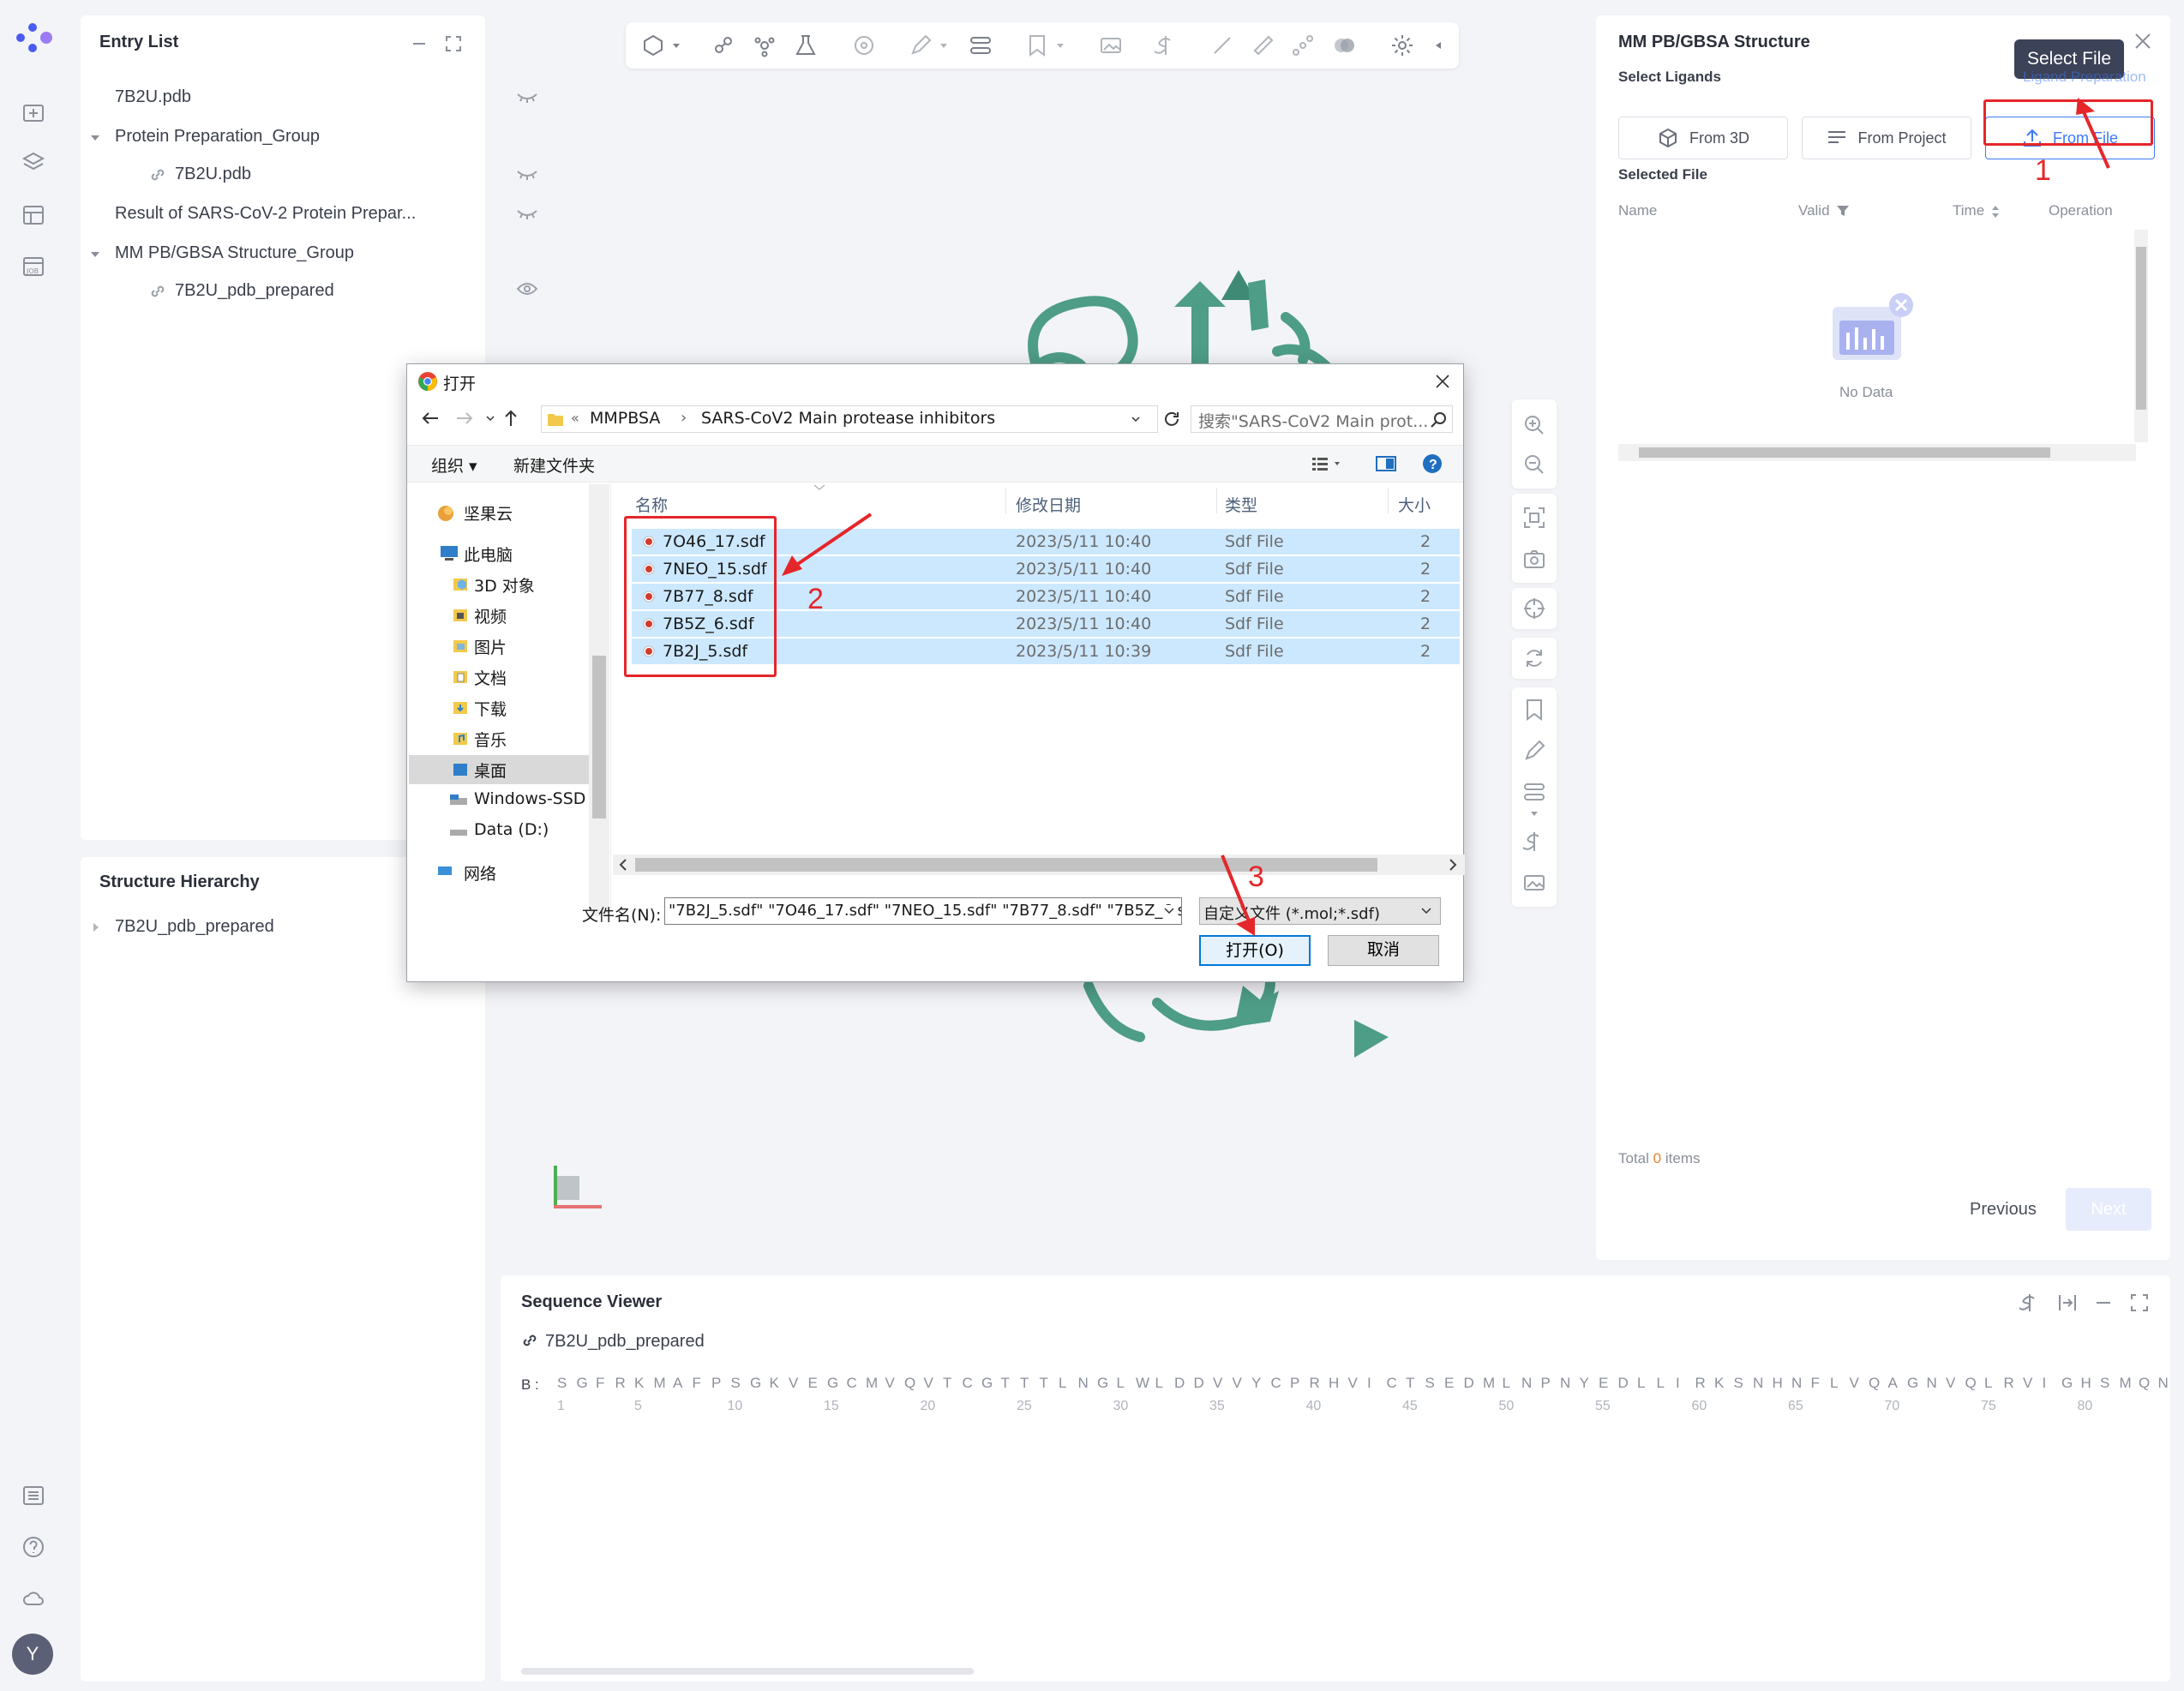 This screenshot has width=2184, height=1691. What do you see at coordinates (2043, 171) in the screenshot?
I see `annotation-label-1: 1` at bounding box center [2043, 171].